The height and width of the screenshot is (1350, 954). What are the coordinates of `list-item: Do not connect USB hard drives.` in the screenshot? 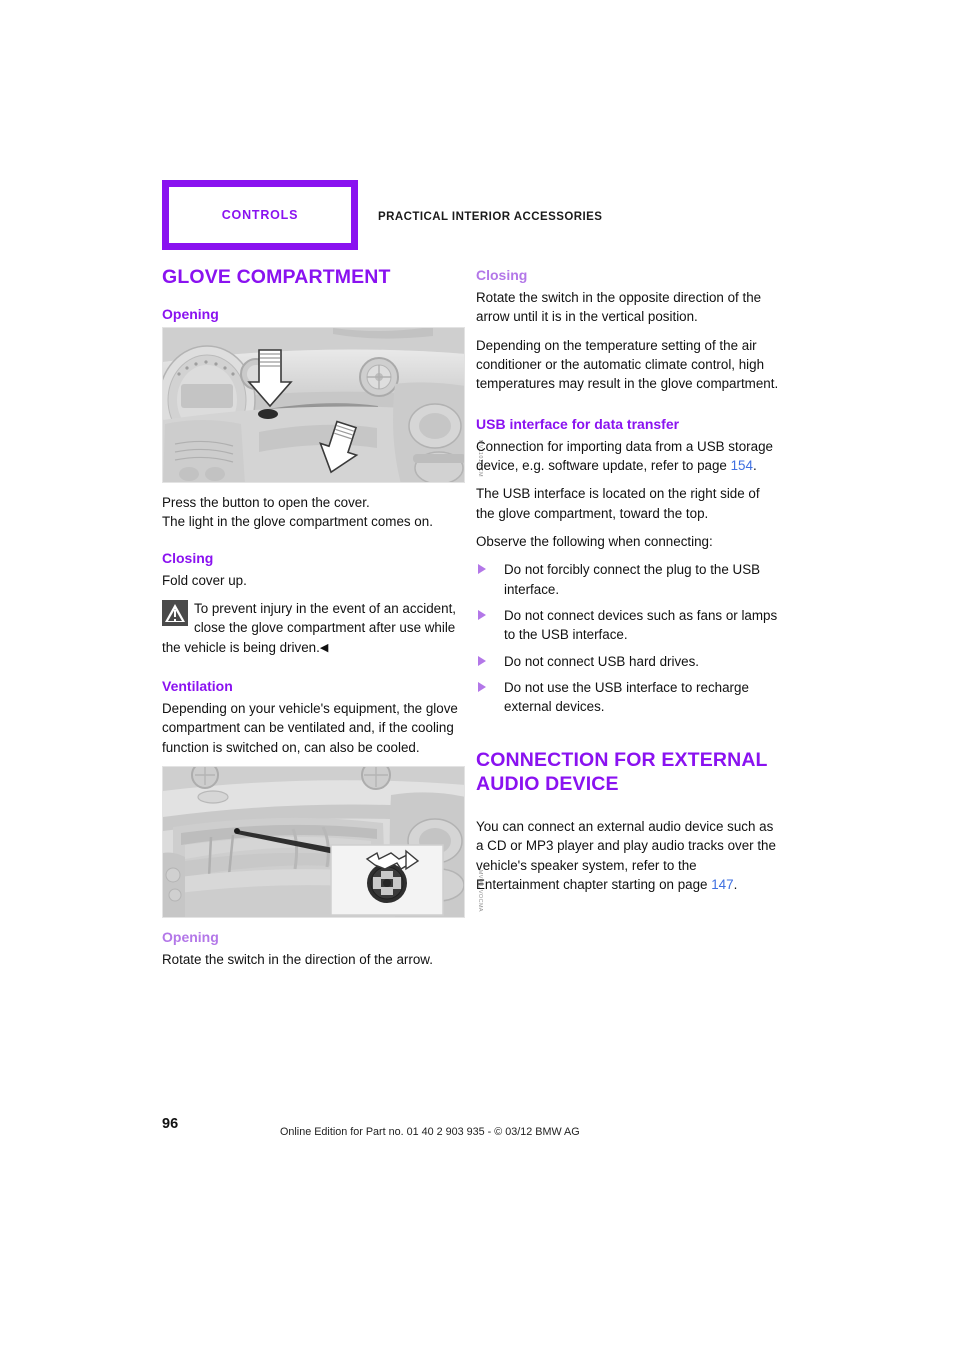 It's located at (627, 661).